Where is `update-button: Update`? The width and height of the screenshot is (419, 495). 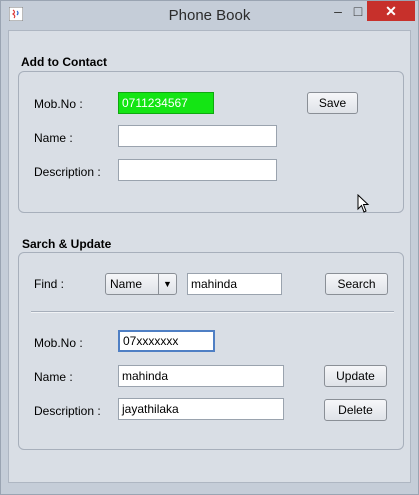
update-button: Update is located at coordinates (355, 376).